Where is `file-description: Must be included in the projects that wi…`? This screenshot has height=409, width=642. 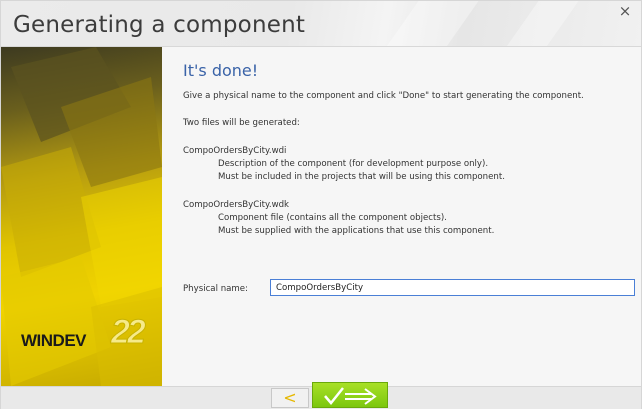
file-description: Must be included in the projects that wi… is located at coordinates (361, 177).